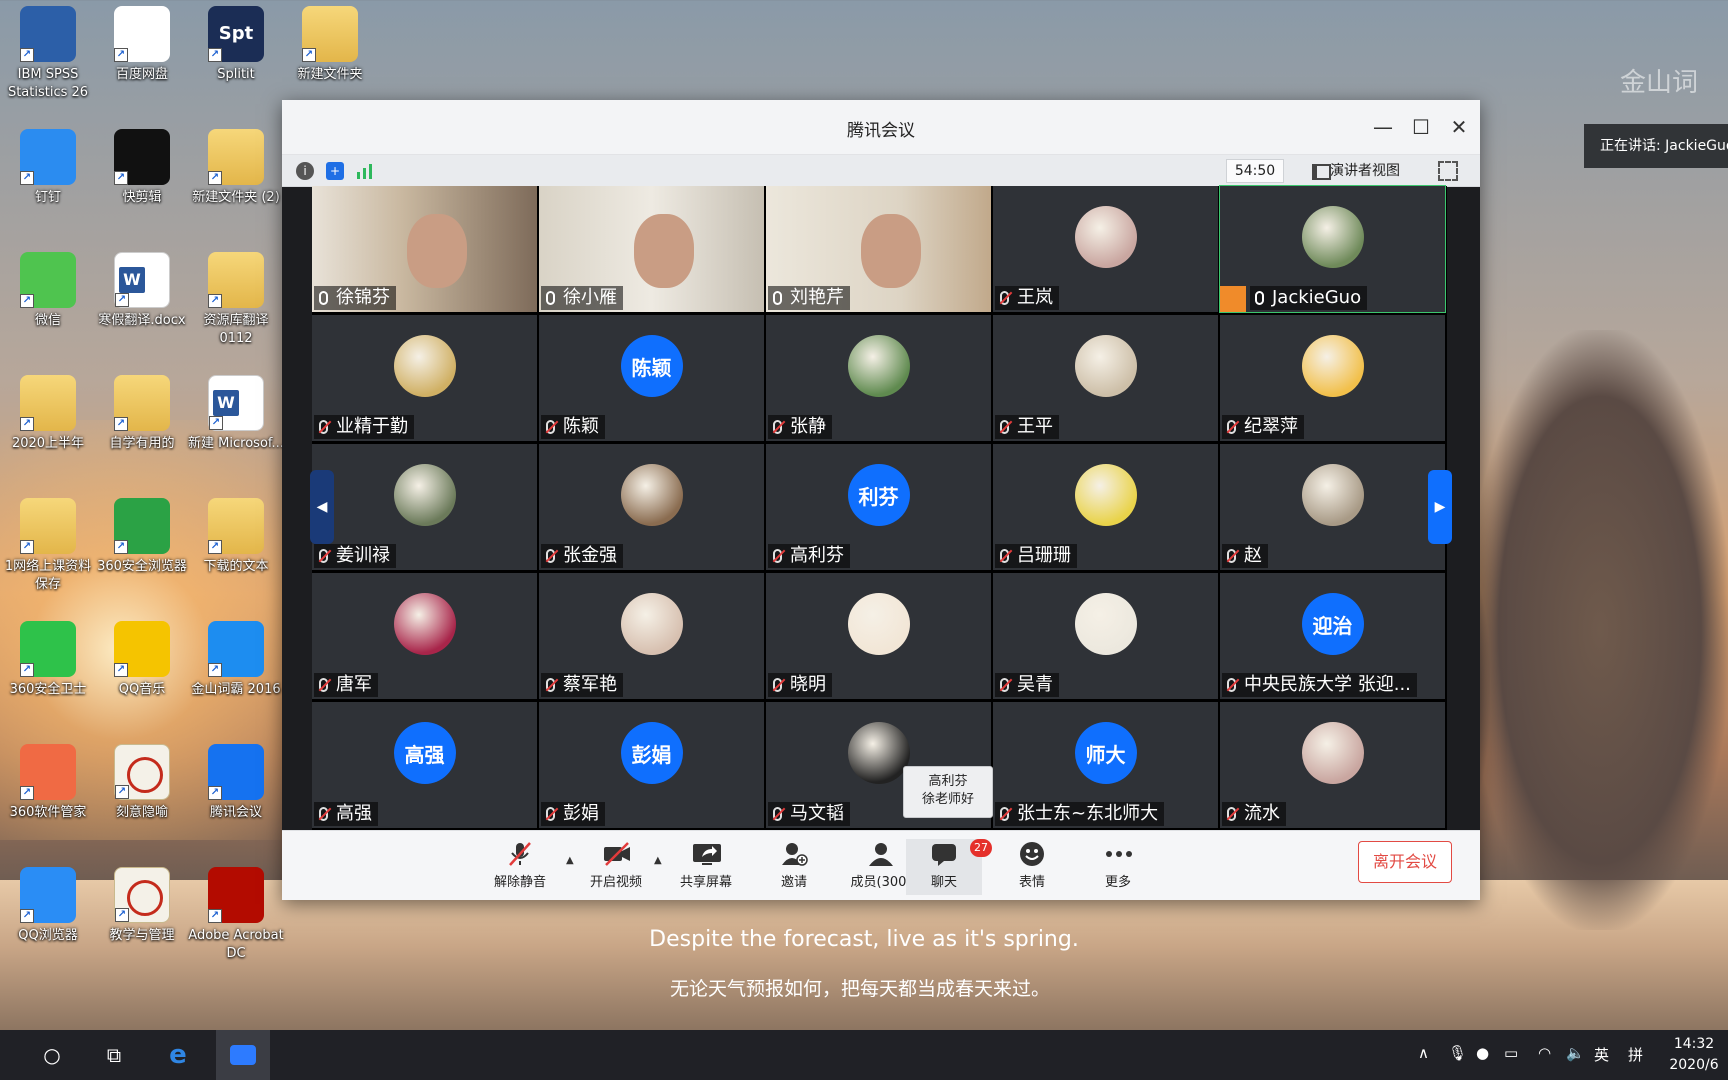 This screenshot has width=1728, height=1080. What do you see at coordinates (981, 848) in the screenshot?
I see `chat-unread-badge: 27` at bounding box center [981, 848].